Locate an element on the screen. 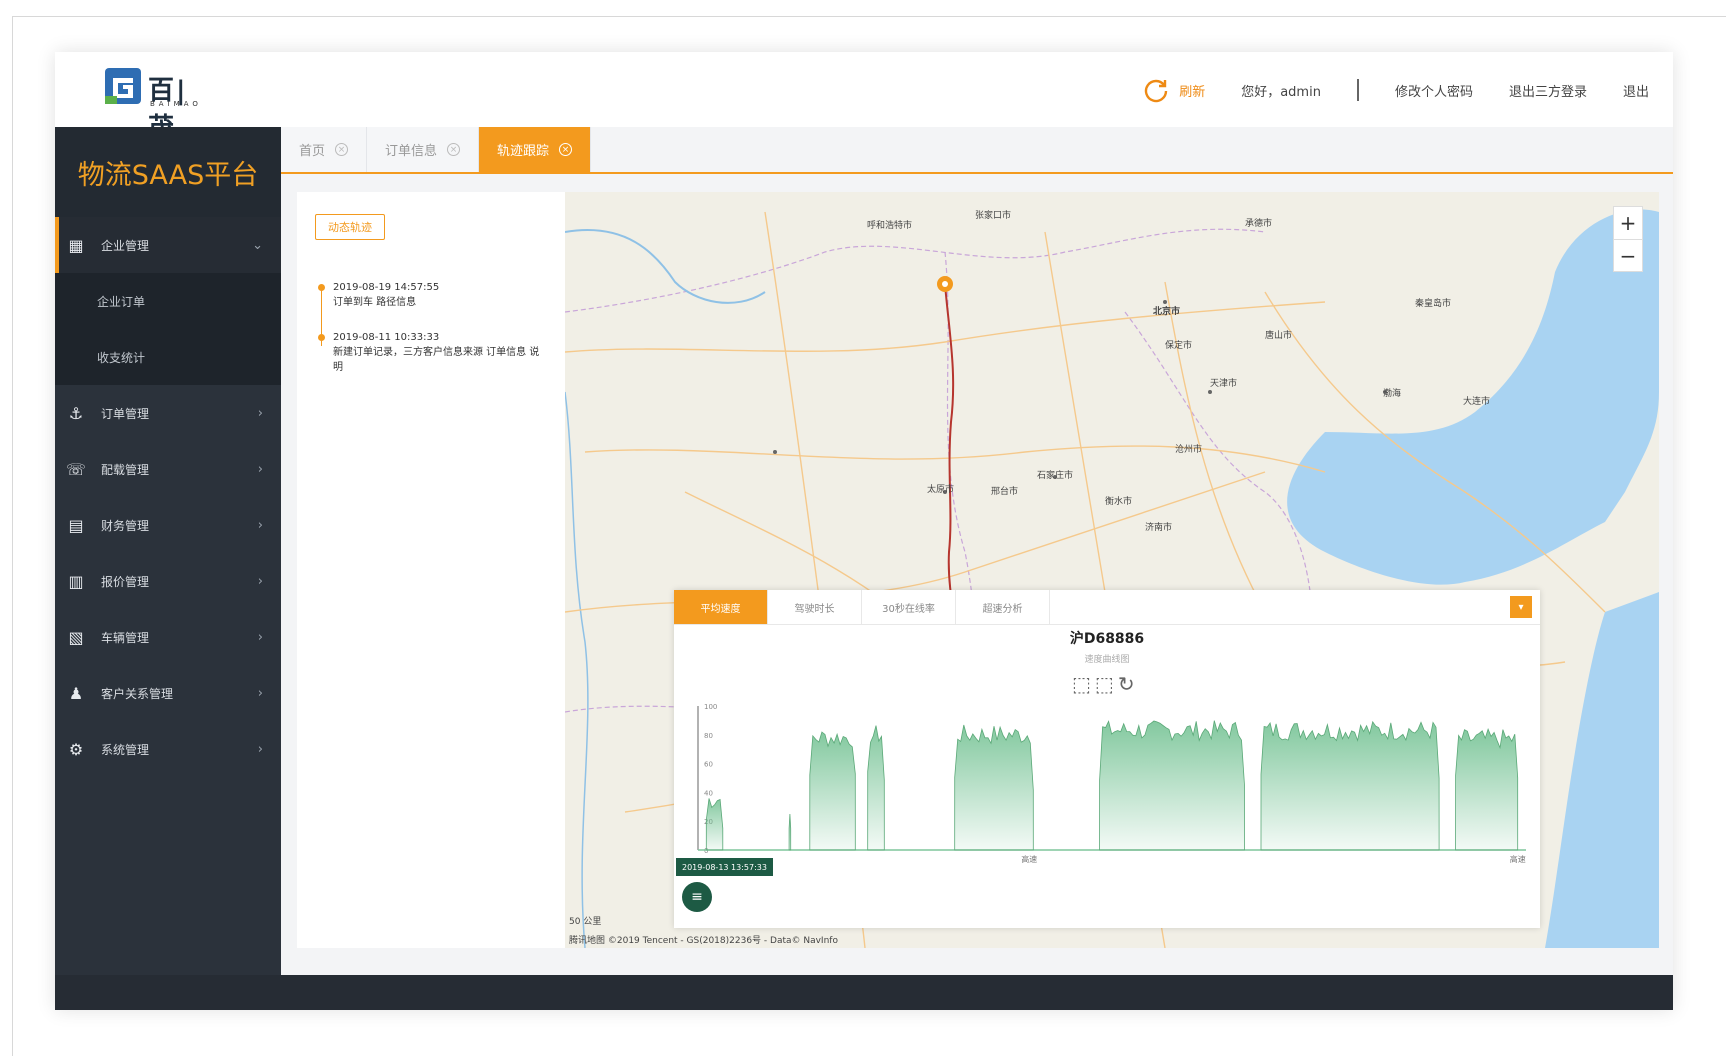 Image resolution: width=1726 pixels, height=1056 pixels. sidebar-subitem-income-stats: 收支统计 is located at coordinates (168, 357).